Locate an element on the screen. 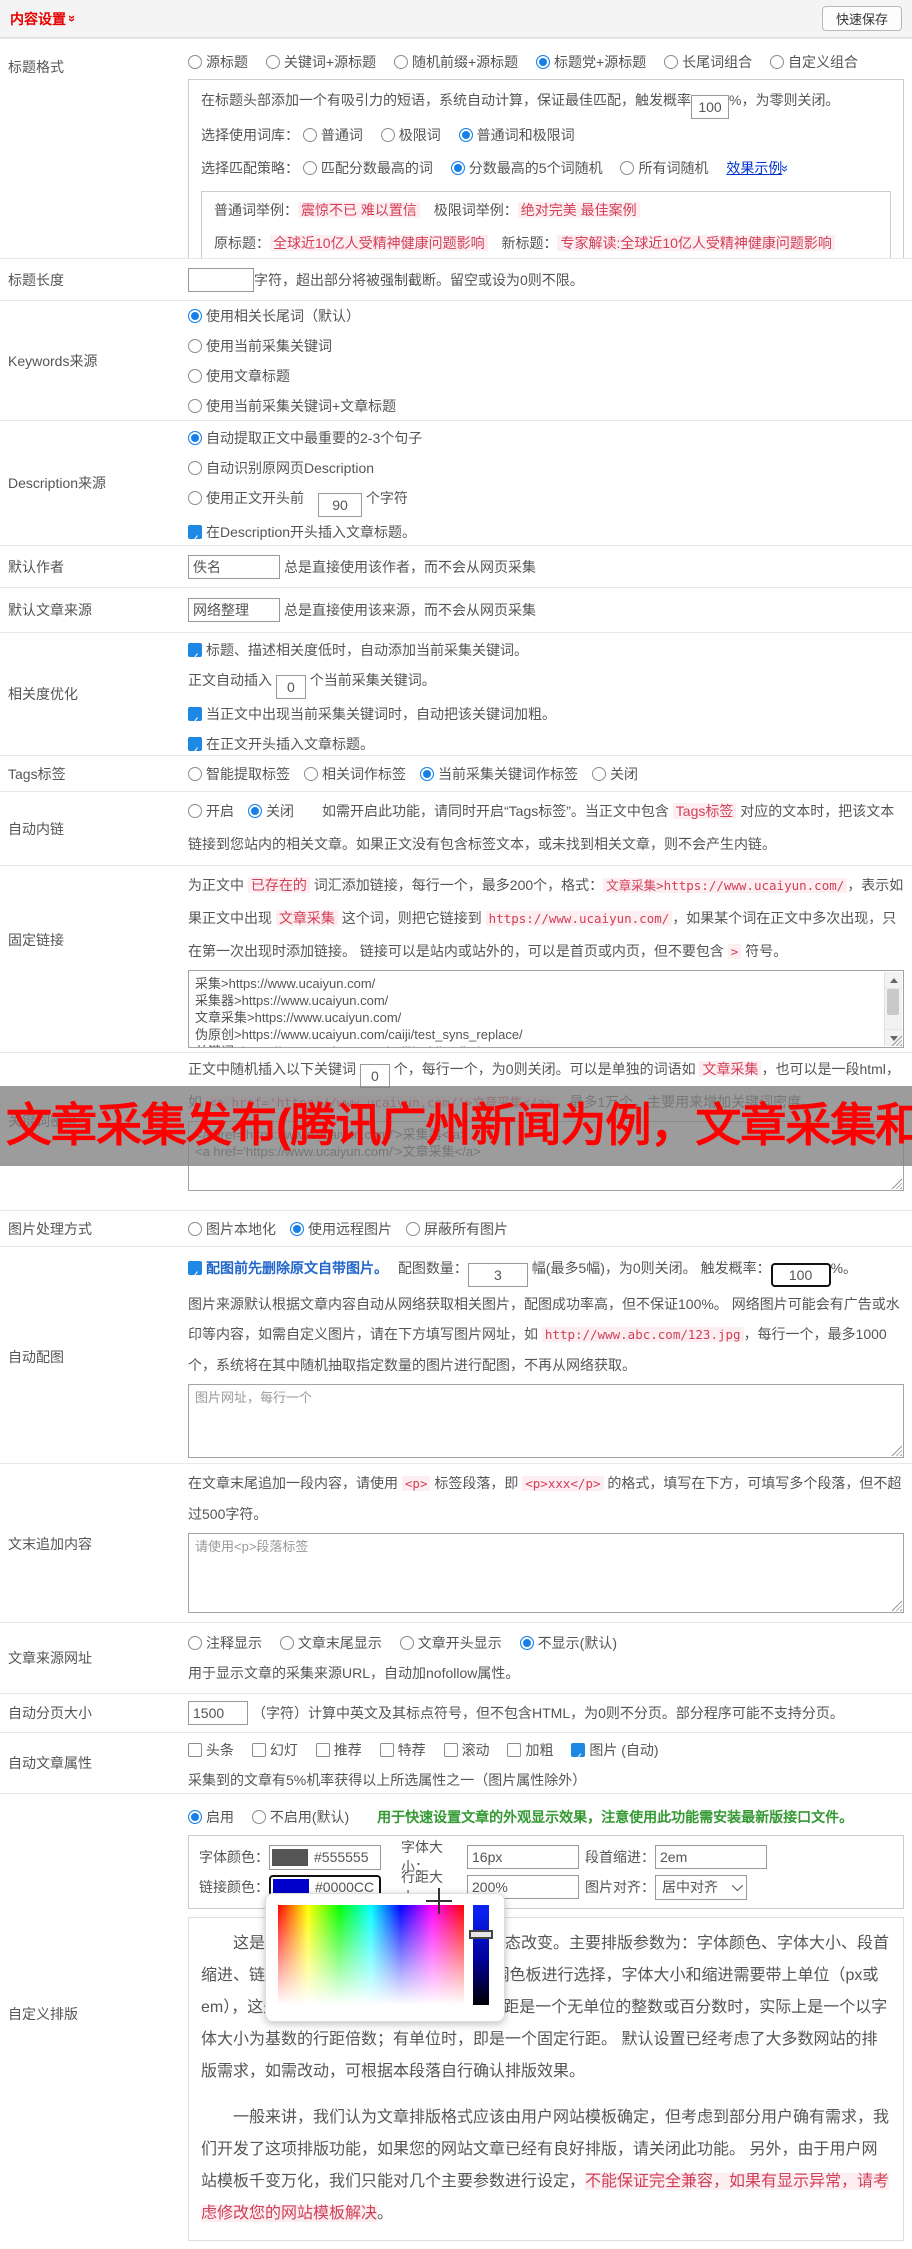 The height and width of the screenshot is (2249, 912). radio-comment-display: 注释显示 is located at coordinates (225, 1643).